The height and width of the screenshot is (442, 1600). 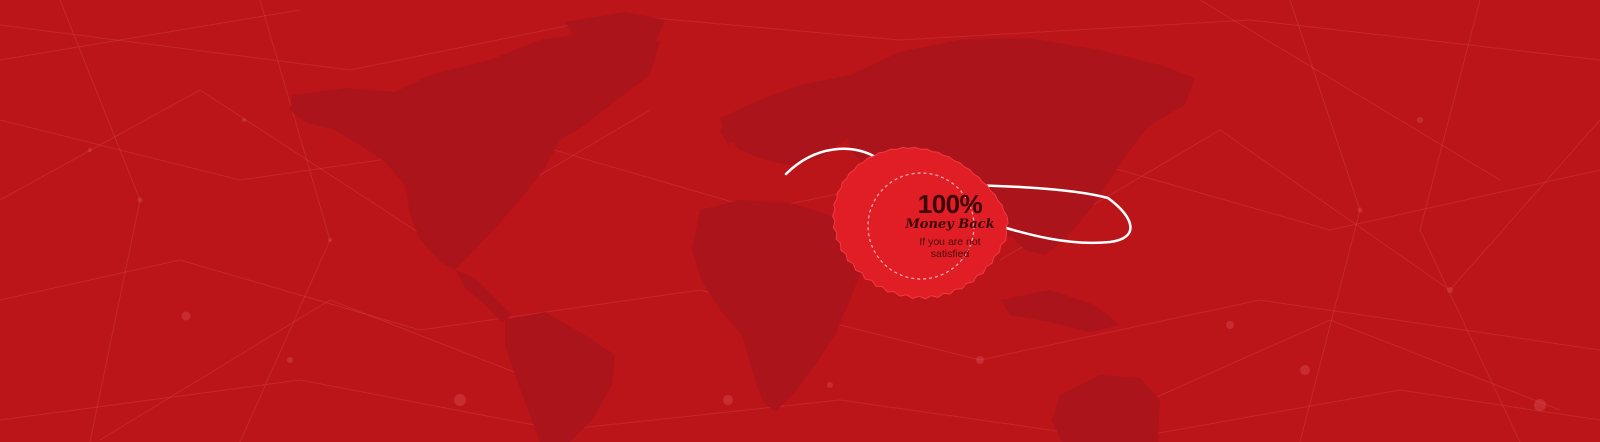 What do you see at coordinates (950, 242) in the screenshot?
I see `badge-subtitle-line1: If you are not` at bounding box center [950, 242].